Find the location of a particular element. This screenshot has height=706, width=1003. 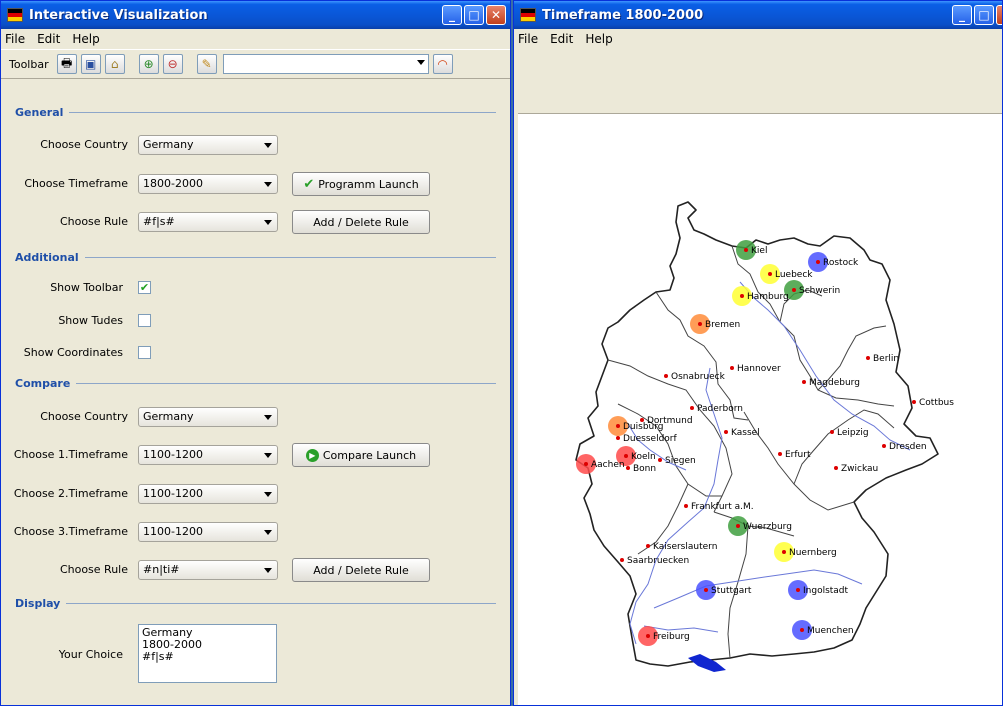

compare-rule-select: #n|ti# is located at coordinates (208, 570).